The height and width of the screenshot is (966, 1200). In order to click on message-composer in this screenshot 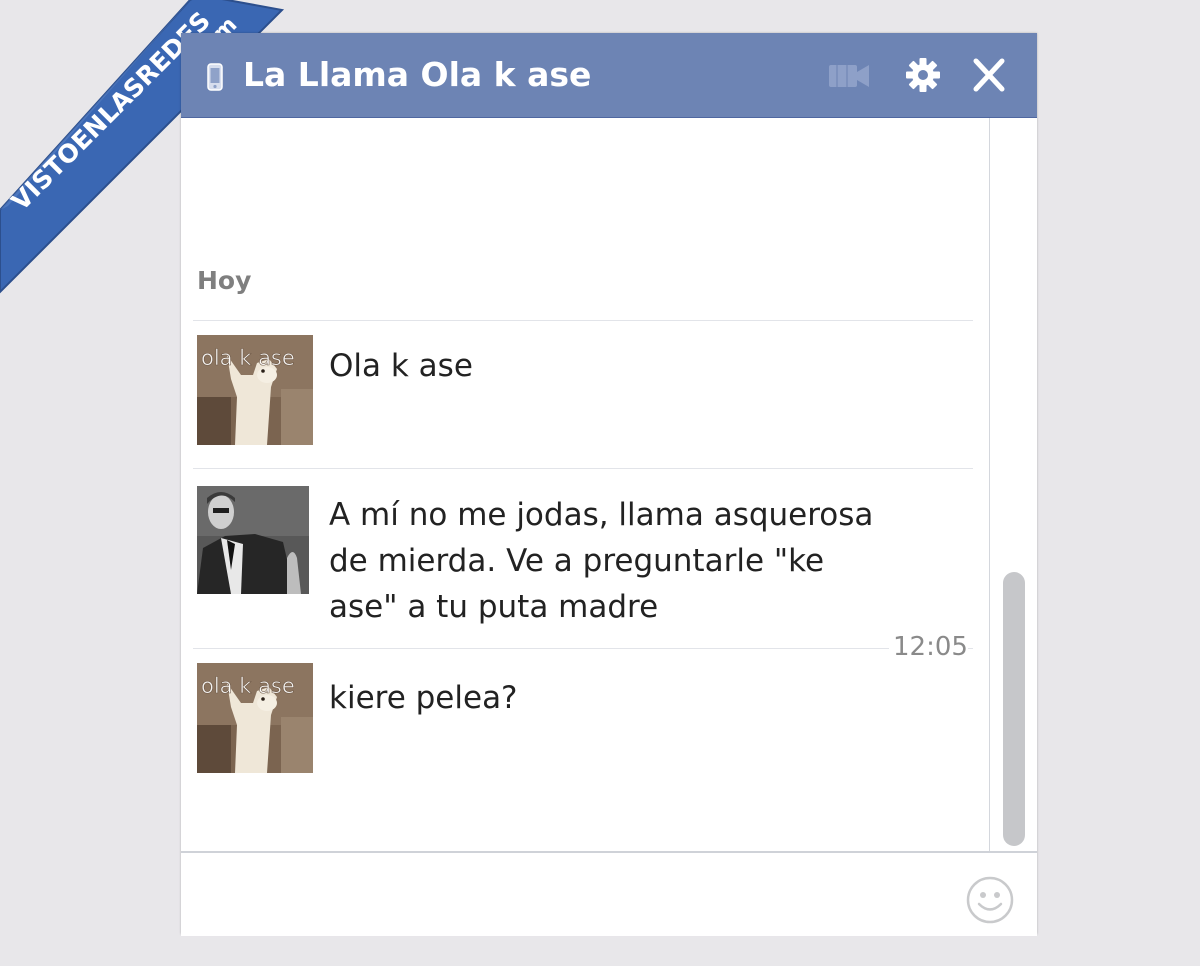, I will do `click(609, 893)`.